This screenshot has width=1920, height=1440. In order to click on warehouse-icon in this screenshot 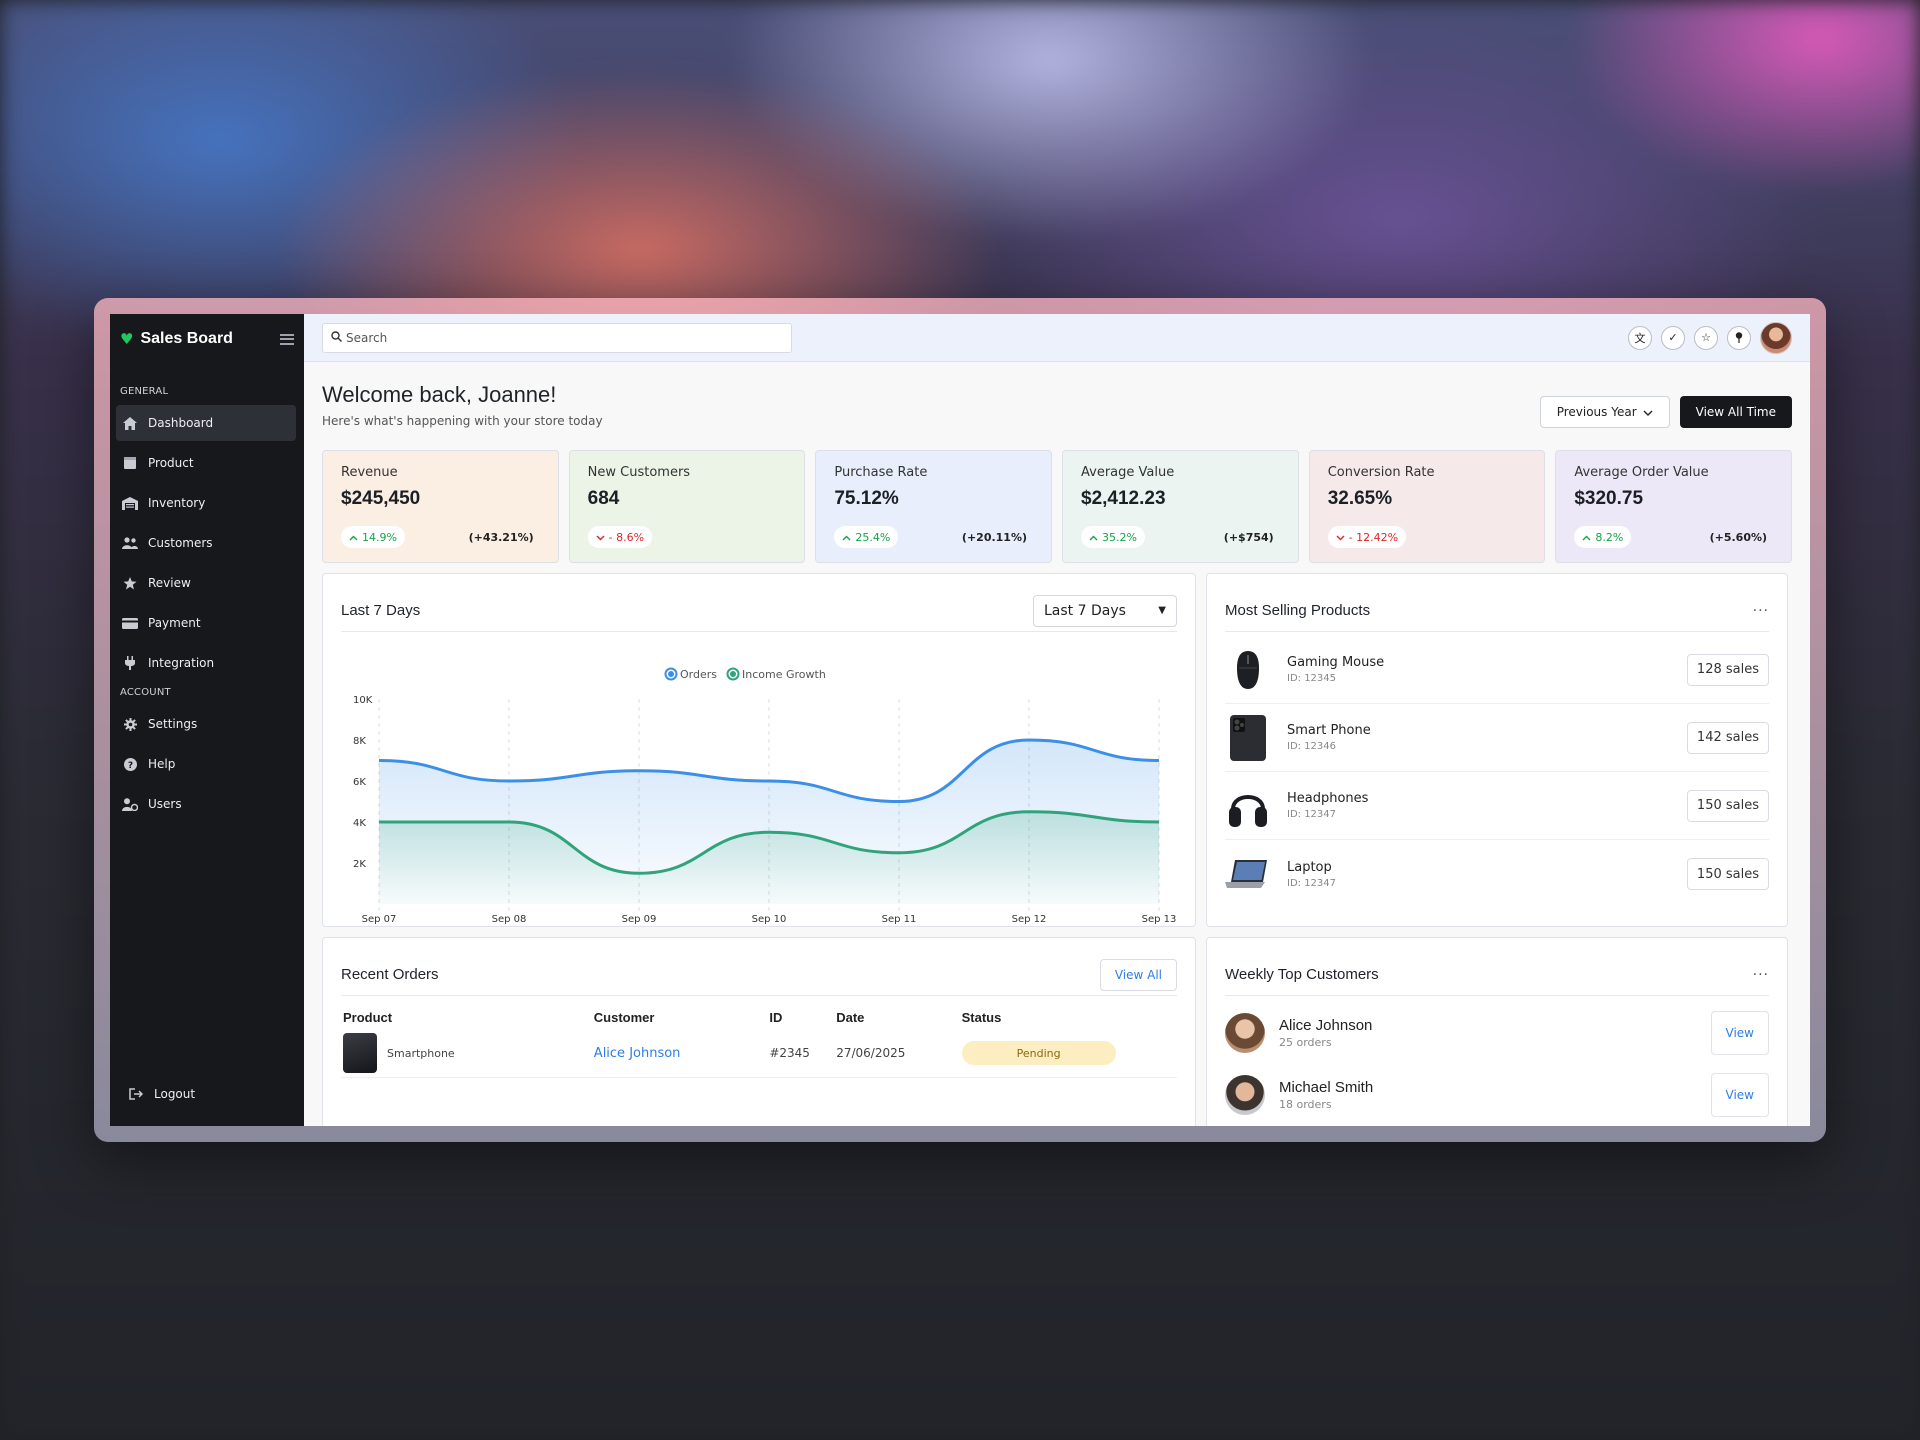, I will do `click(130, 503)`.